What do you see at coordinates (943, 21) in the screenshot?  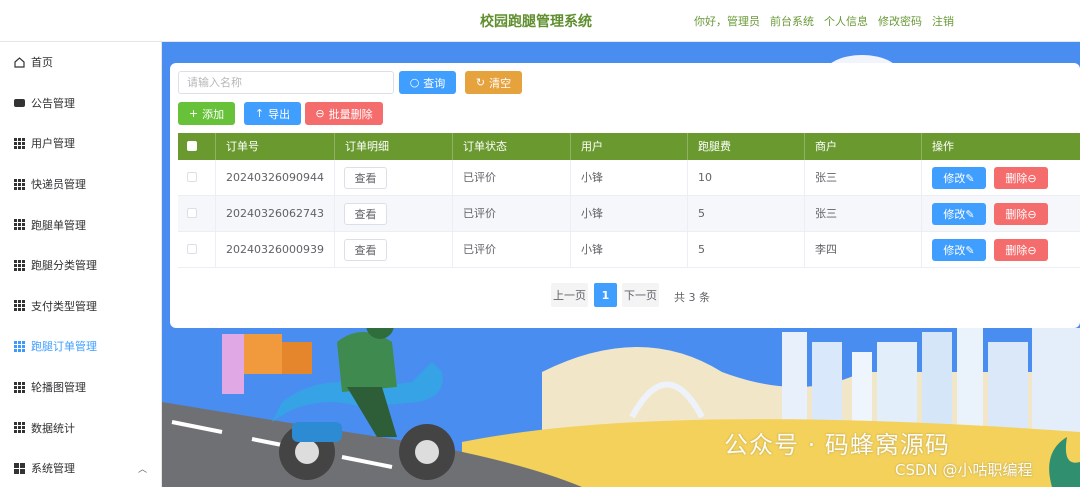 I see `logout-link: 注销` at bounding box center [943, 21].